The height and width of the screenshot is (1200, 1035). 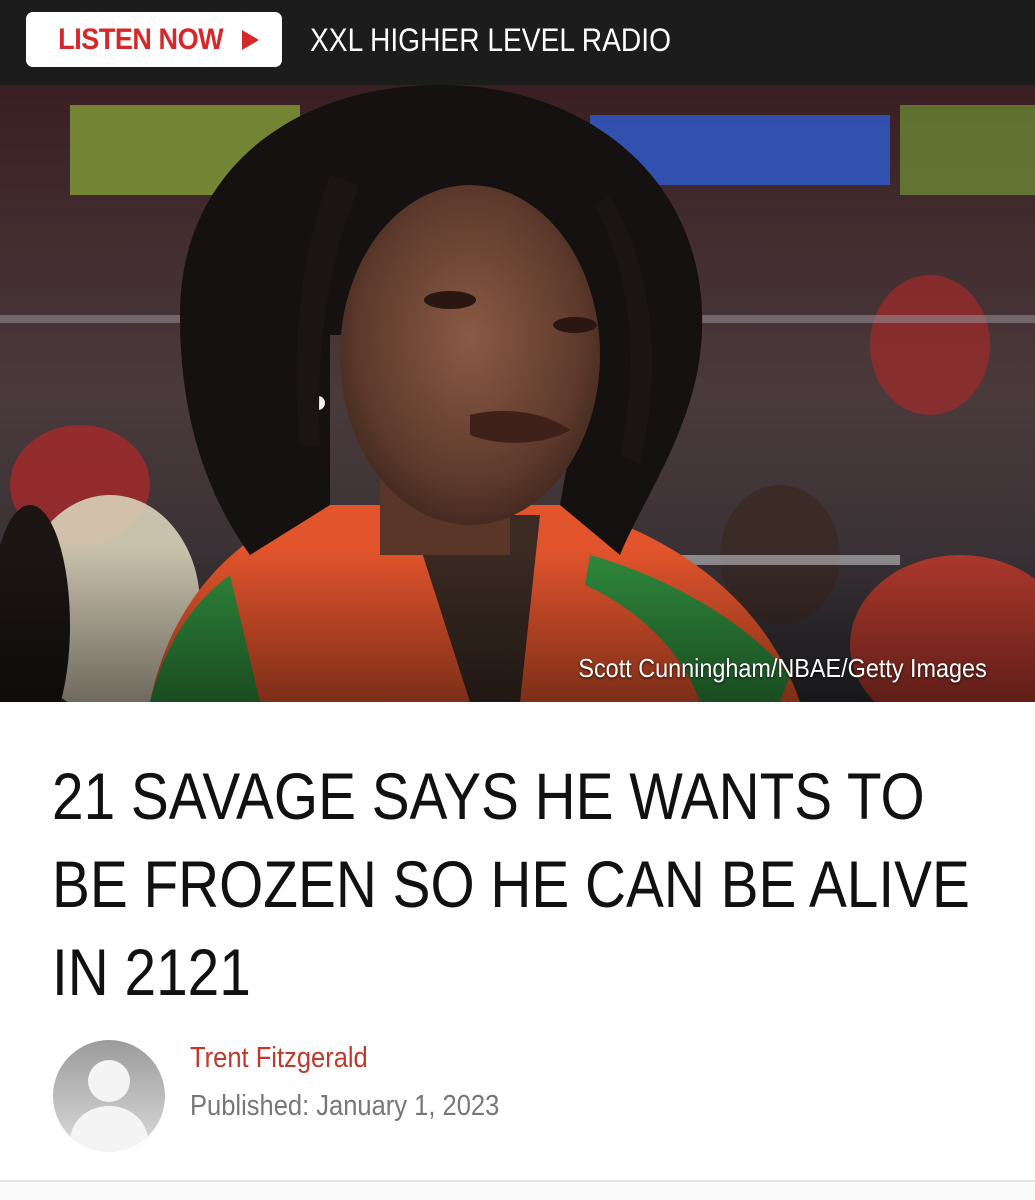 I want to click on radio-station-name: XXL HIGHER LEVEL RADIO, so click(x=490, y=40).